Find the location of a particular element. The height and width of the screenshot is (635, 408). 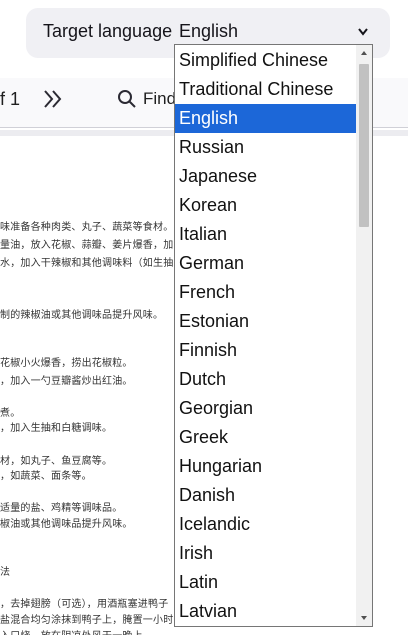

language-option: Korean is located at coordinates (265, 205).